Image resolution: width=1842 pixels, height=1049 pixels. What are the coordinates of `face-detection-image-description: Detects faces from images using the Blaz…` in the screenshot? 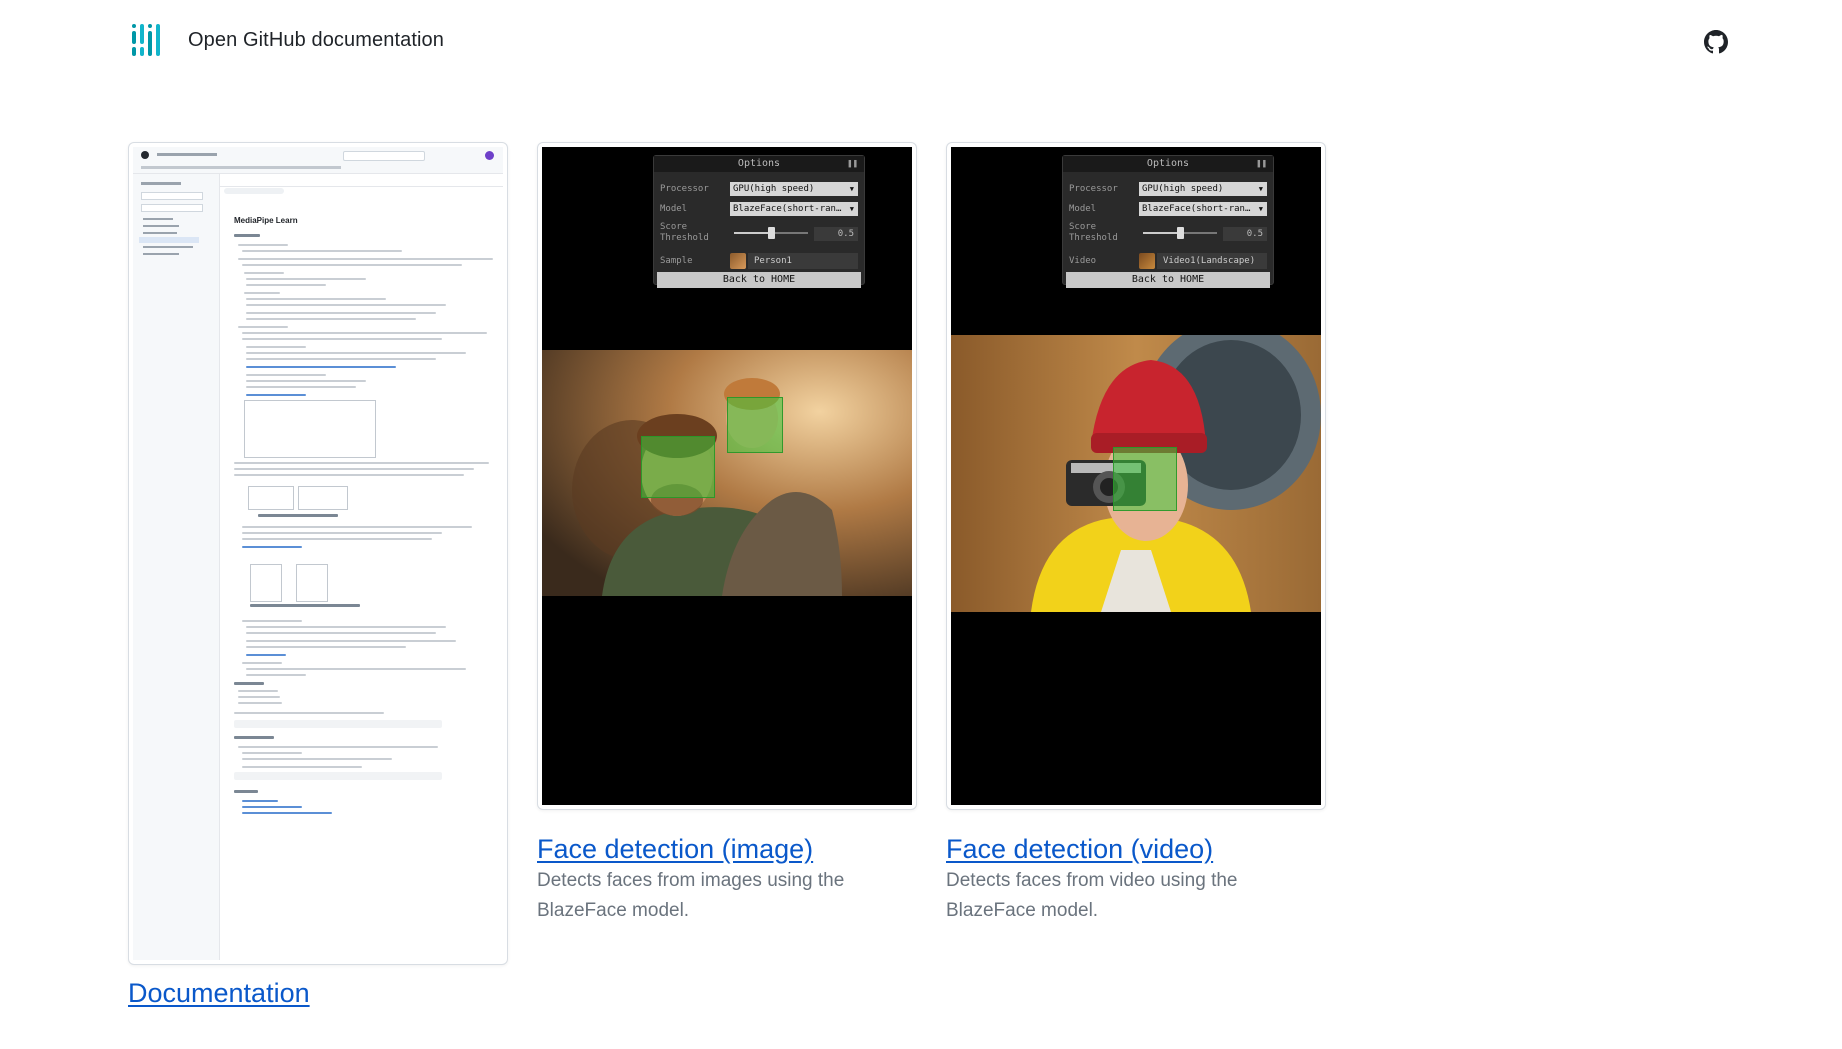 It's located at (691, 895).